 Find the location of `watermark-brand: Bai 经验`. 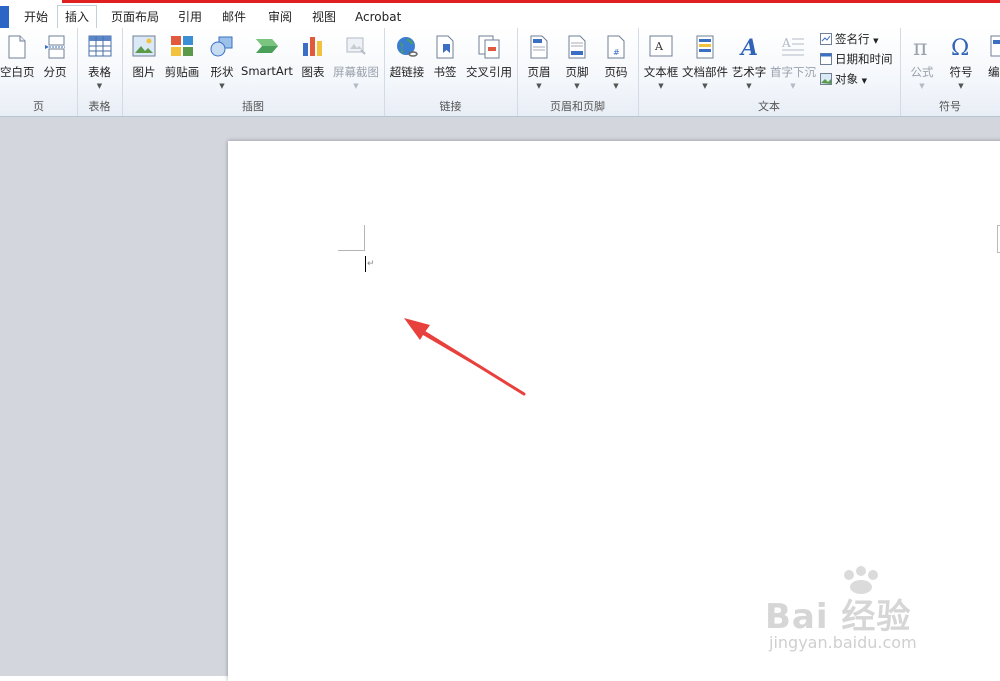

watermark-brand: Bai 经验 is located at coordinates (838, 617).